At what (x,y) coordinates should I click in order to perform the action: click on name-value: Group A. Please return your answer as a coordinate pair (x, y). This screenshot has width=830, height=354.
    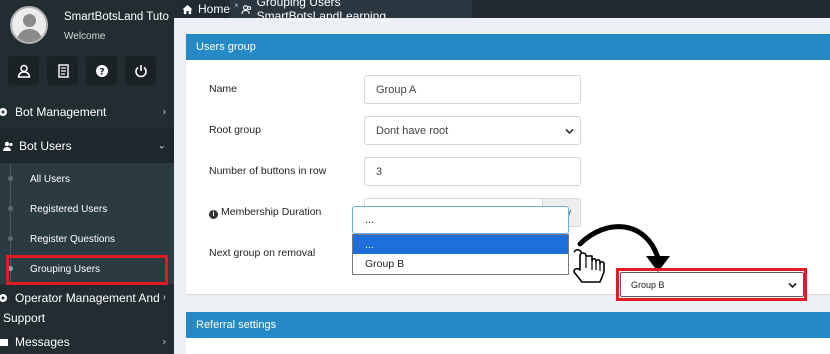
    Looking at the image, I should click on (396, 89).